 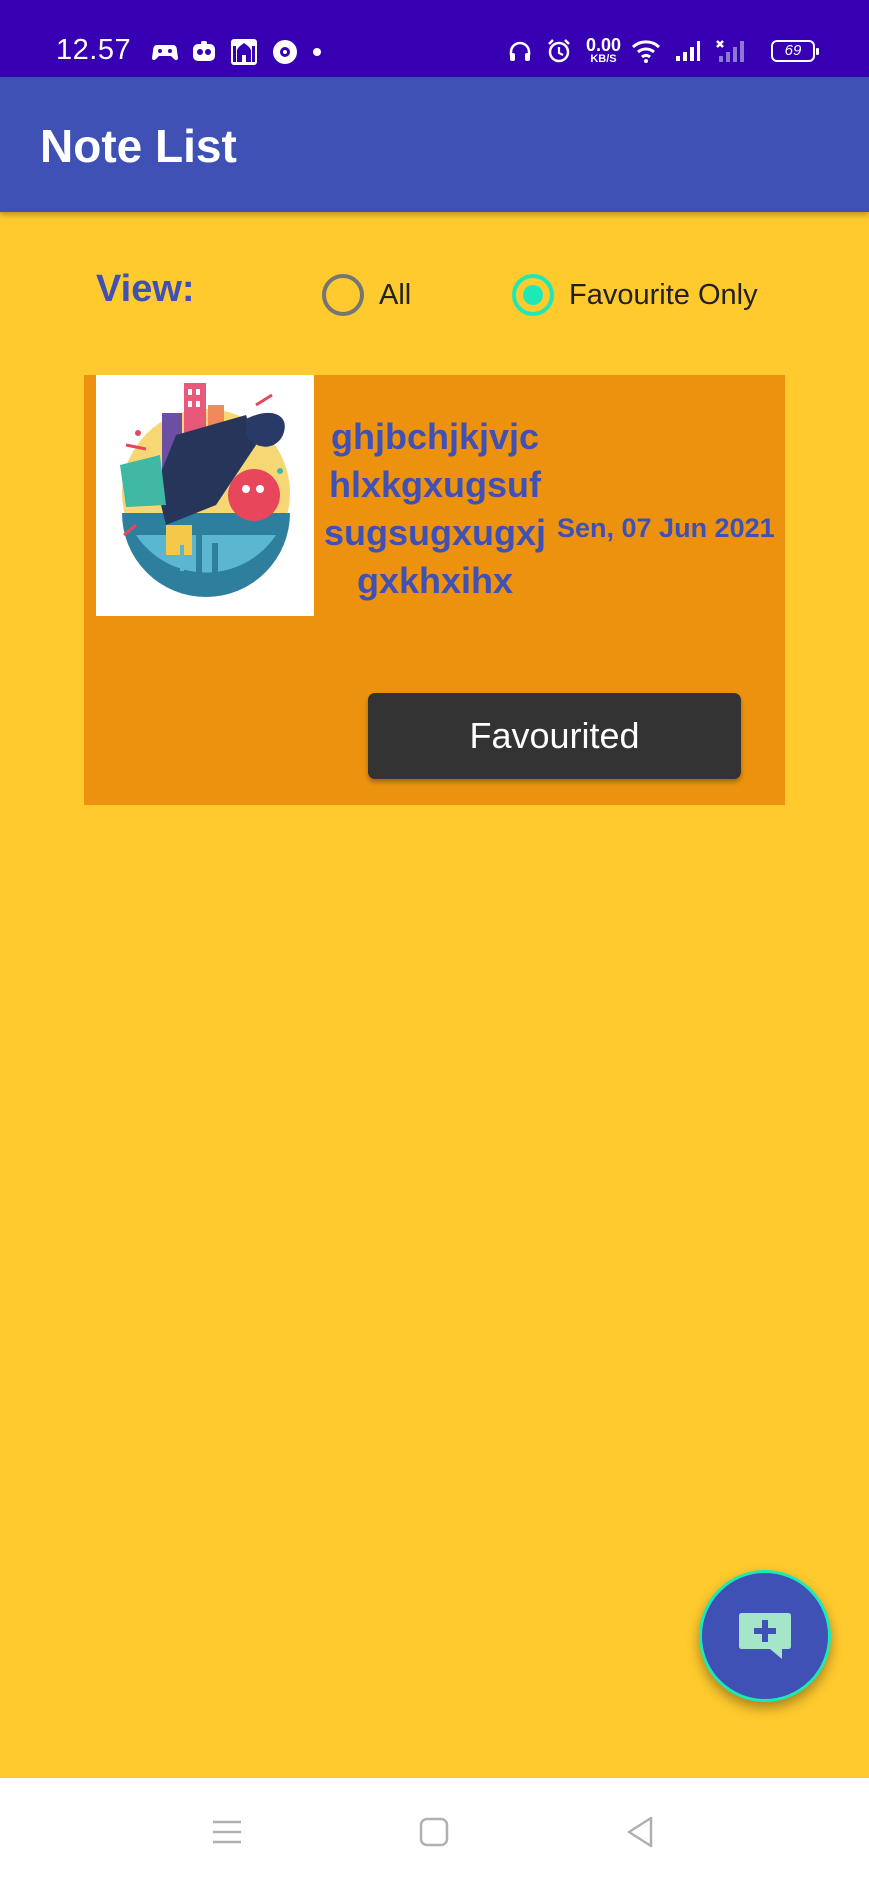 I want to click on add-note-fab, so click(x=765, y=1636).